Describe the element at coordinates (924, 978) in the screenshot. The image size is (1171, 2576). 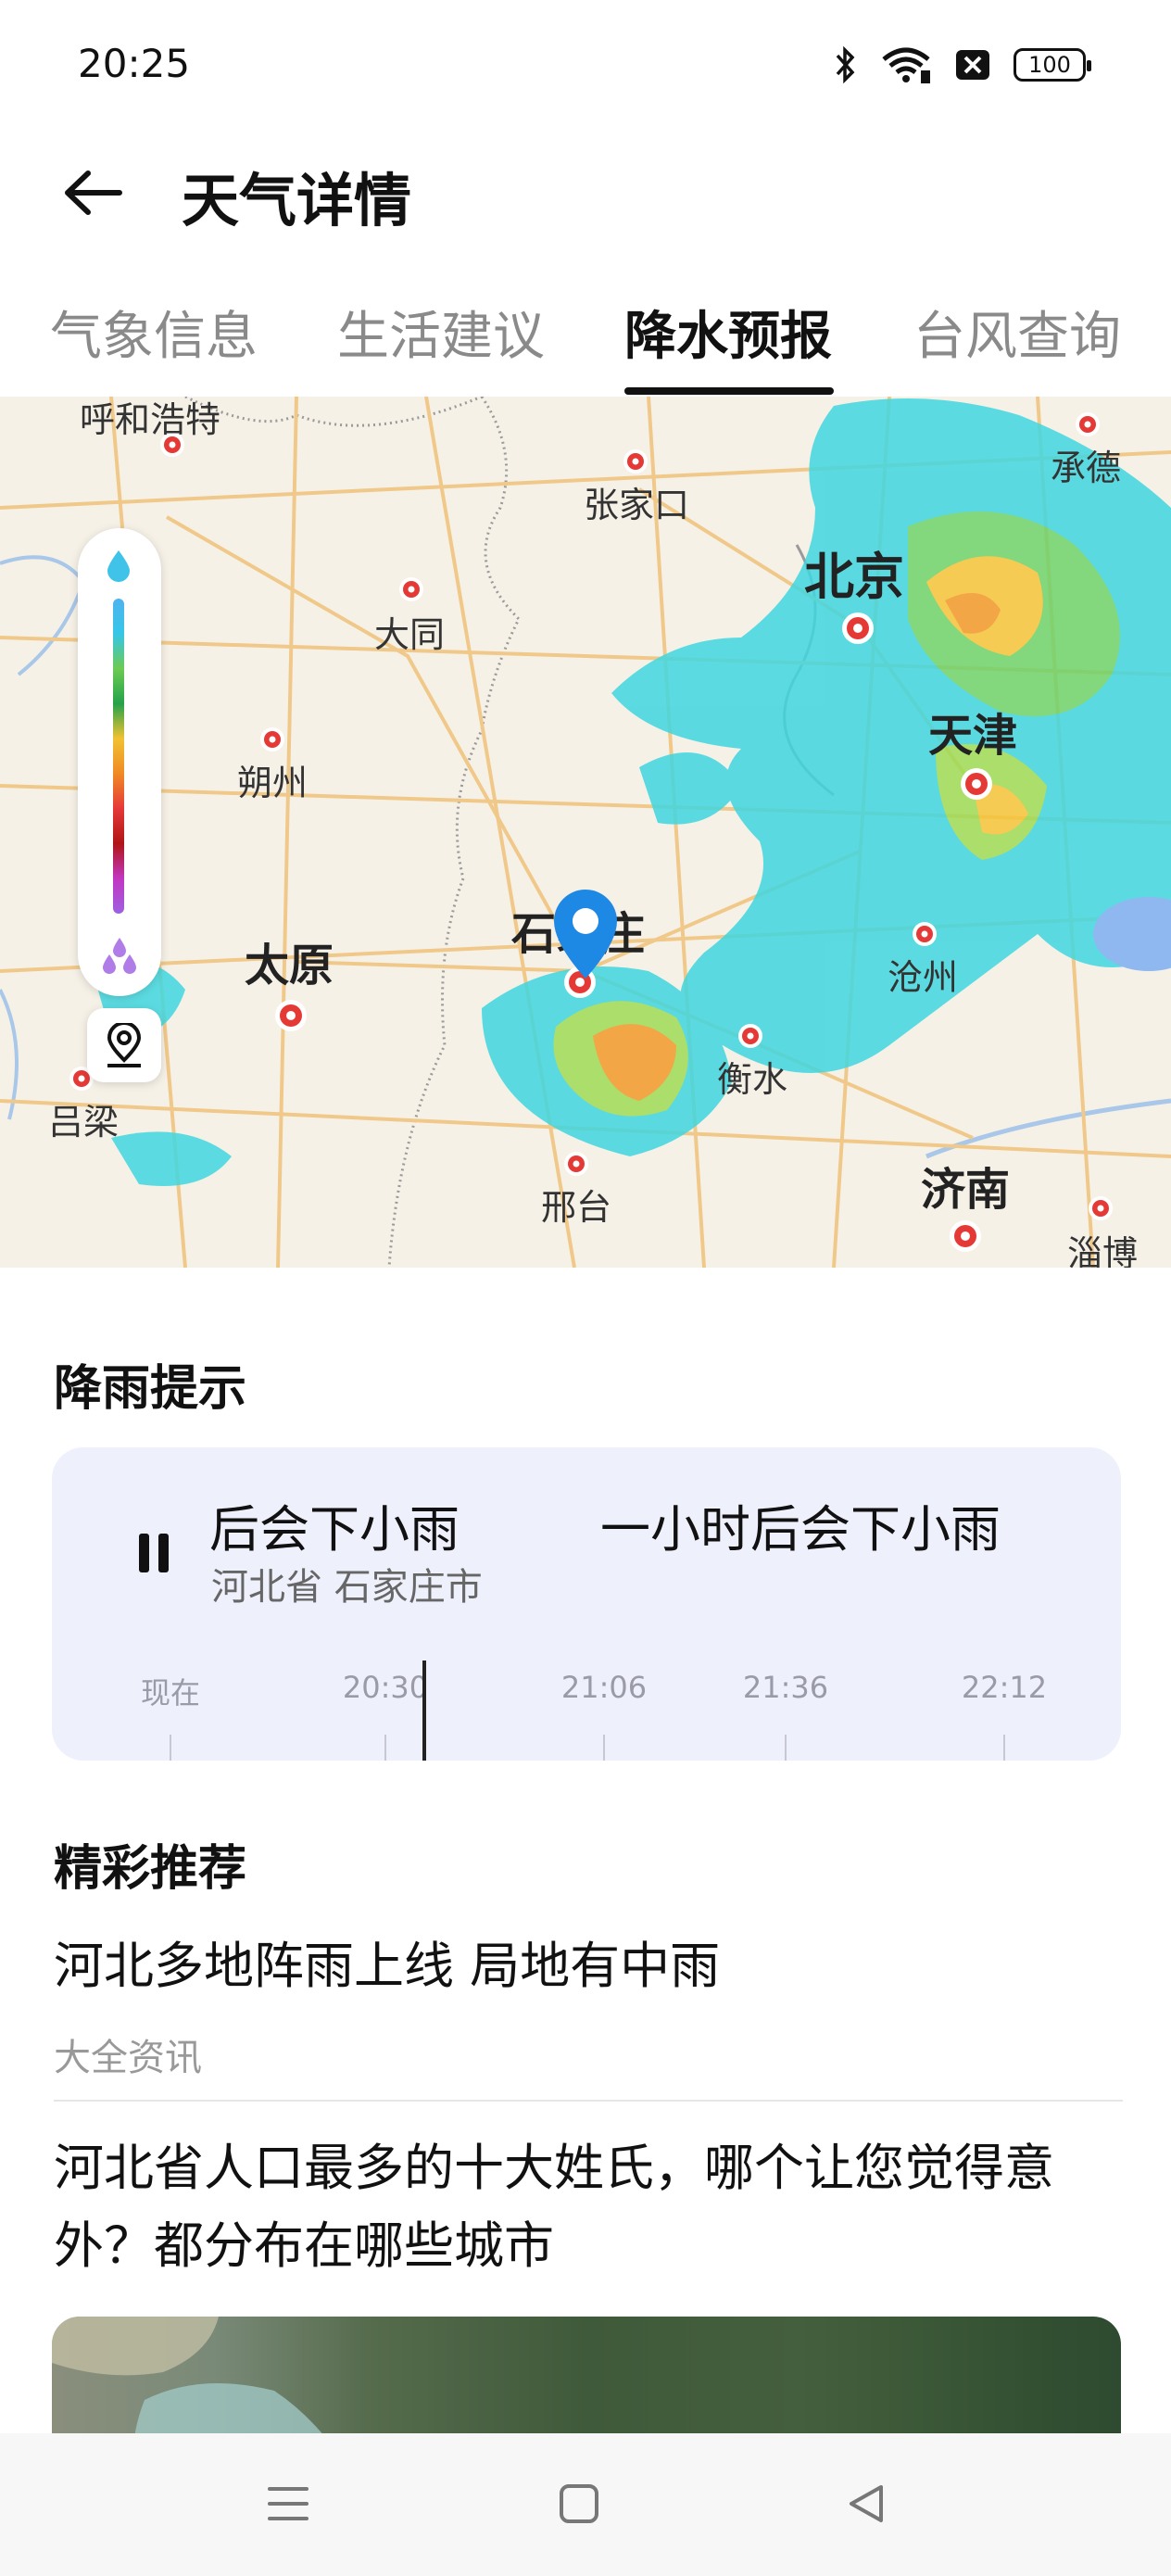
I see `city-label-cangzhou: 沧州` at that location.